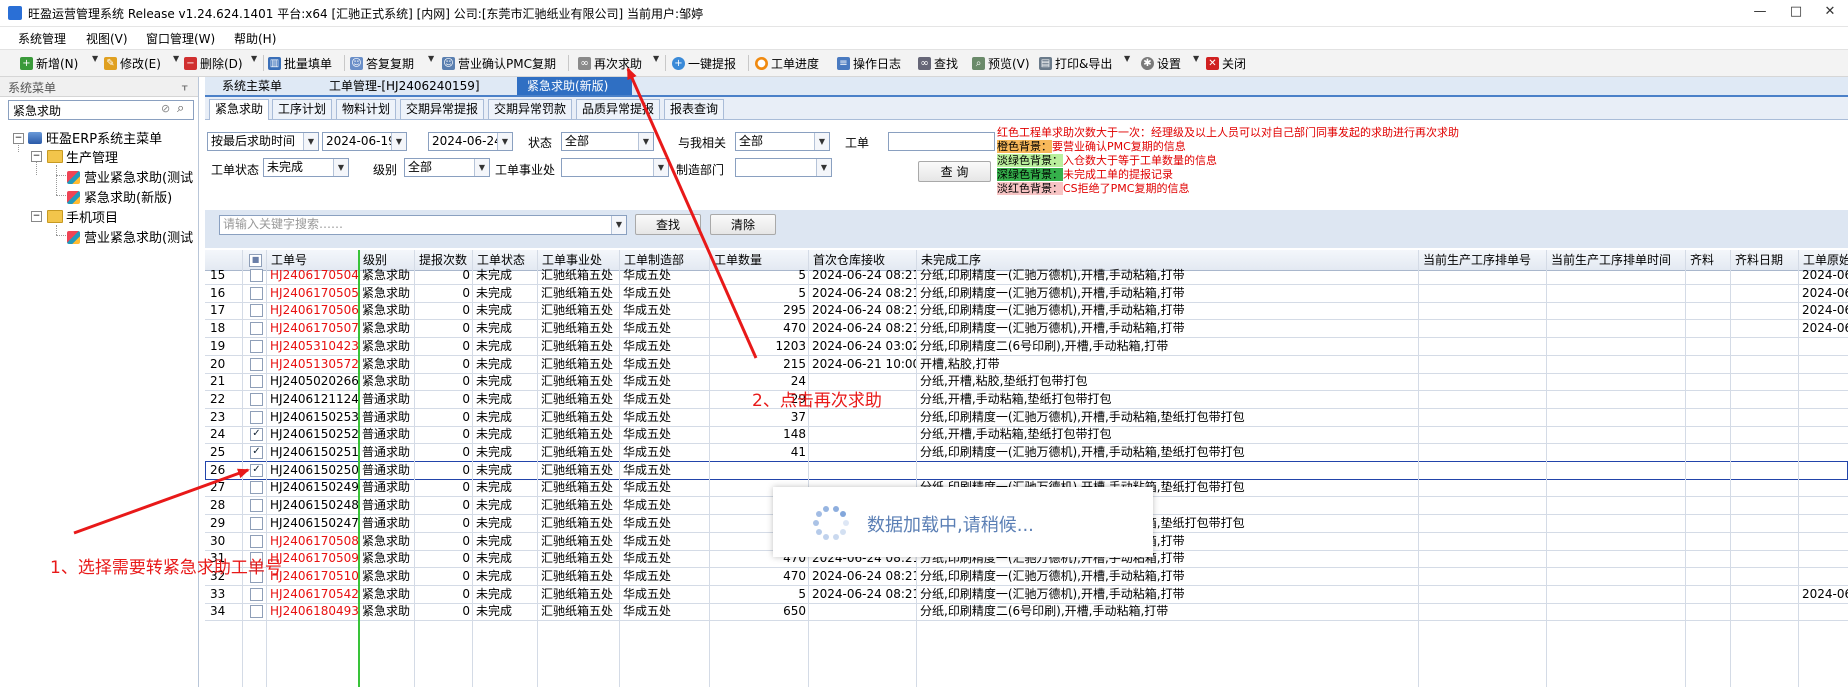 This screenshot has height=687, width=1848. I want to click on date-to-input: 2024-06-24 ▼, so click(470, 141).